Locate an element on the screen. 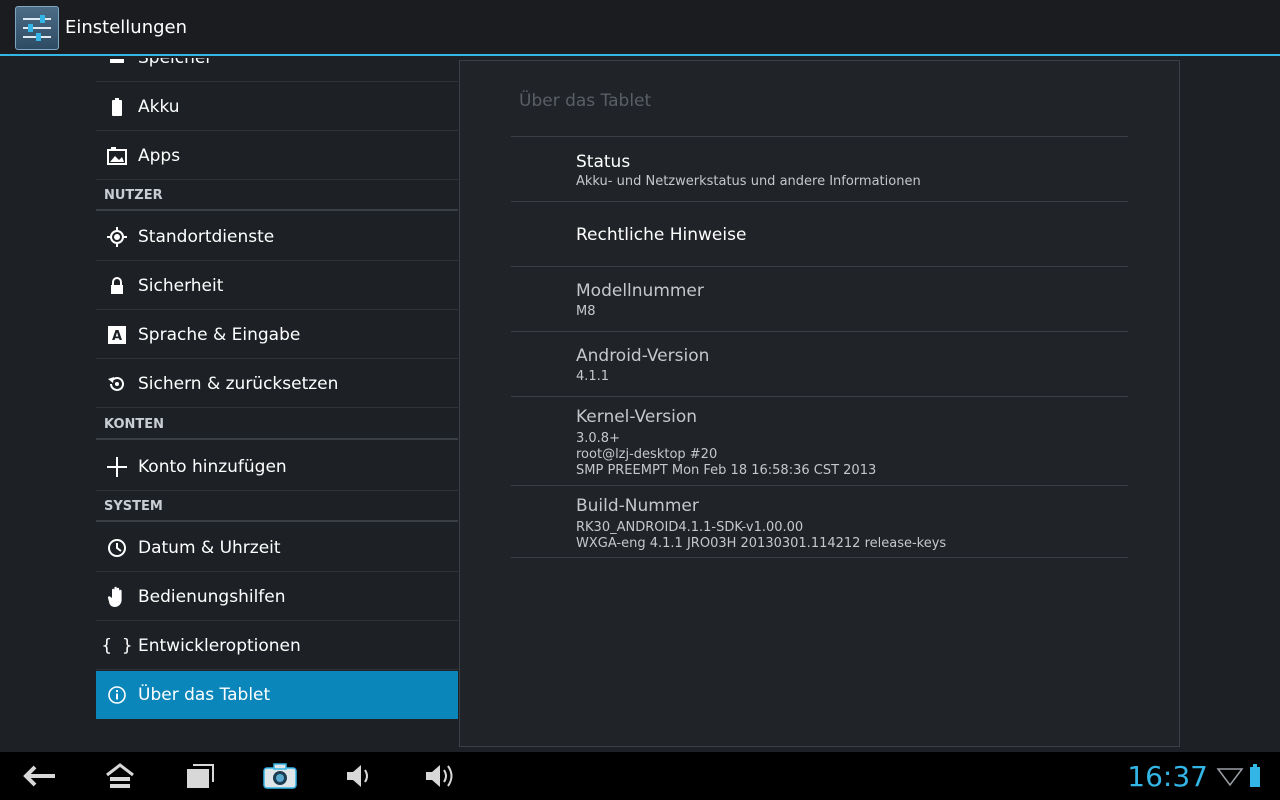 This screenshot has width=1280, height=800. battery-icon is located at coordinates (117, 107).